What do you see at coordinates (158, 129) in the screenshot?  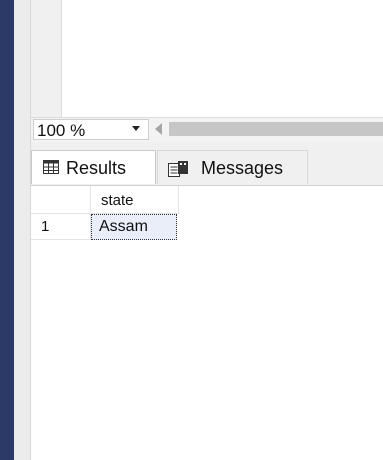 I see `scroll-left-arrow-icon` at bounding box center [158, 129].